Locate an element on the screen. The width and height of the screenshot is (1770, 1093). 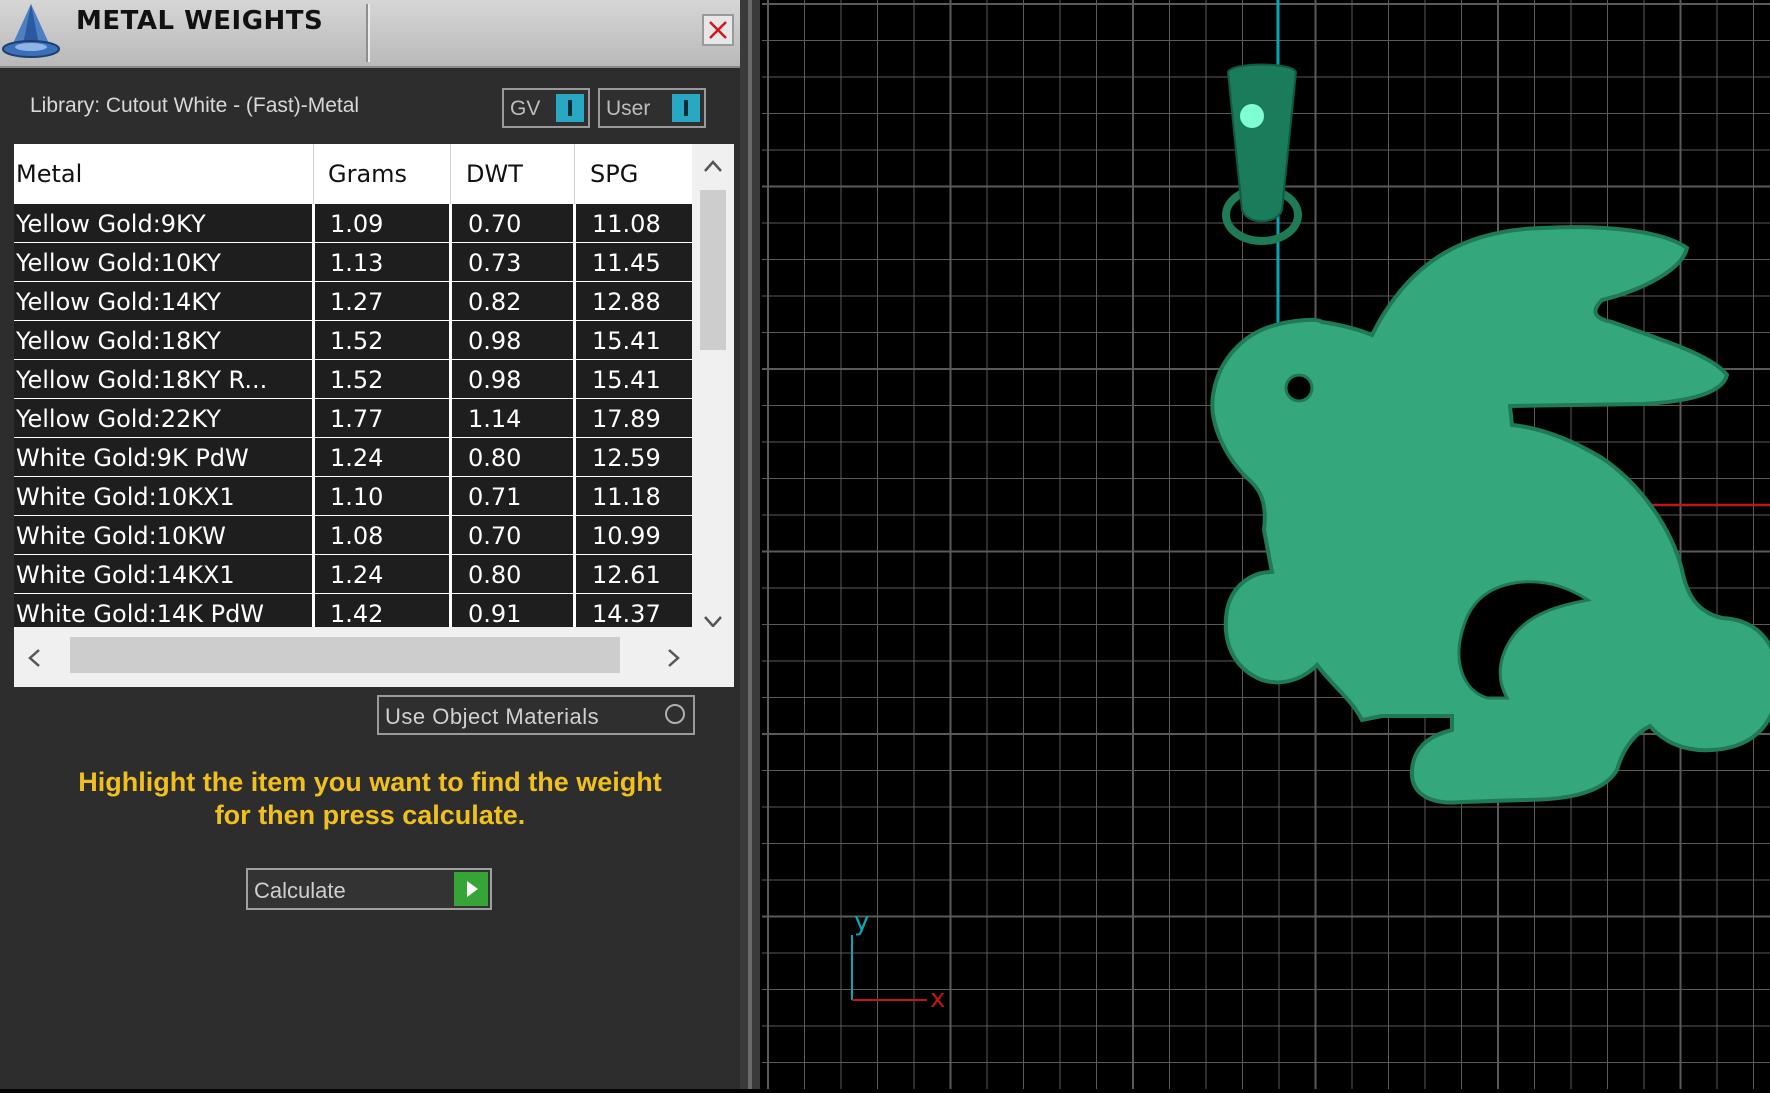
user-toggle-label: User is located at coordinates (628, 108).